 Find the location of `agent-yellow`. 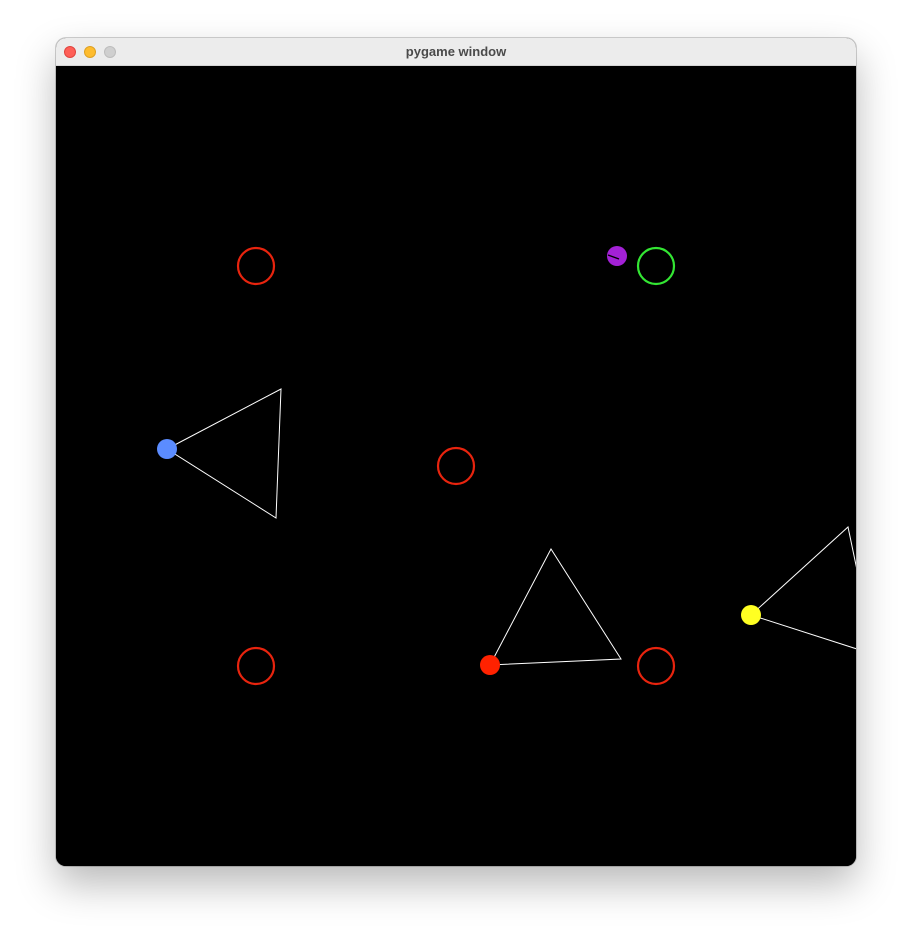

agent-yellow is located at coordinates (751, 615).